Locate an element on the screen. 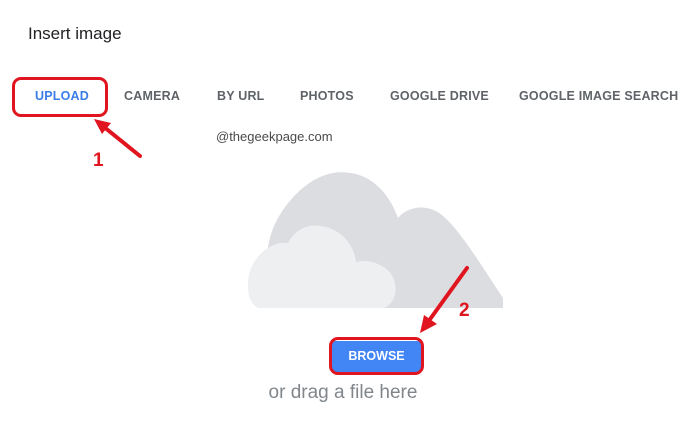 Image resolution: width=686 pixels, height=422 pixels. step-number-2: 2 is located at coordinates (464, 310).